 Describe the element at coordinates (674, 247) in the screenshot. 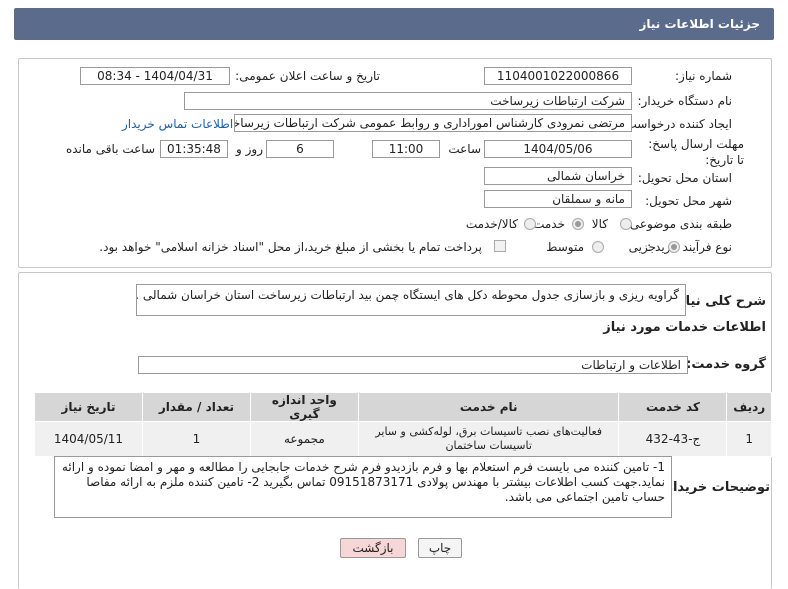

I see `purchase-type-radio-minor` at that location.